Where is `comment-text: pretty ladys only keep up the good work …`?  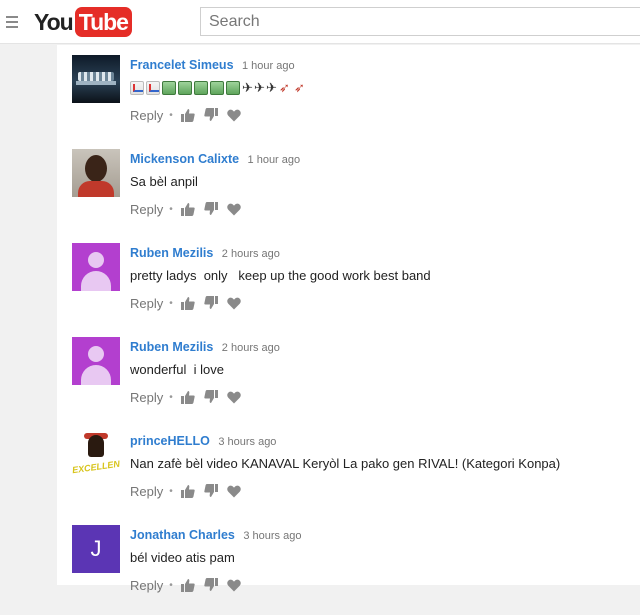 comment-text: pretty ladys only keep up the good work … is located at coordinates (280, 275).